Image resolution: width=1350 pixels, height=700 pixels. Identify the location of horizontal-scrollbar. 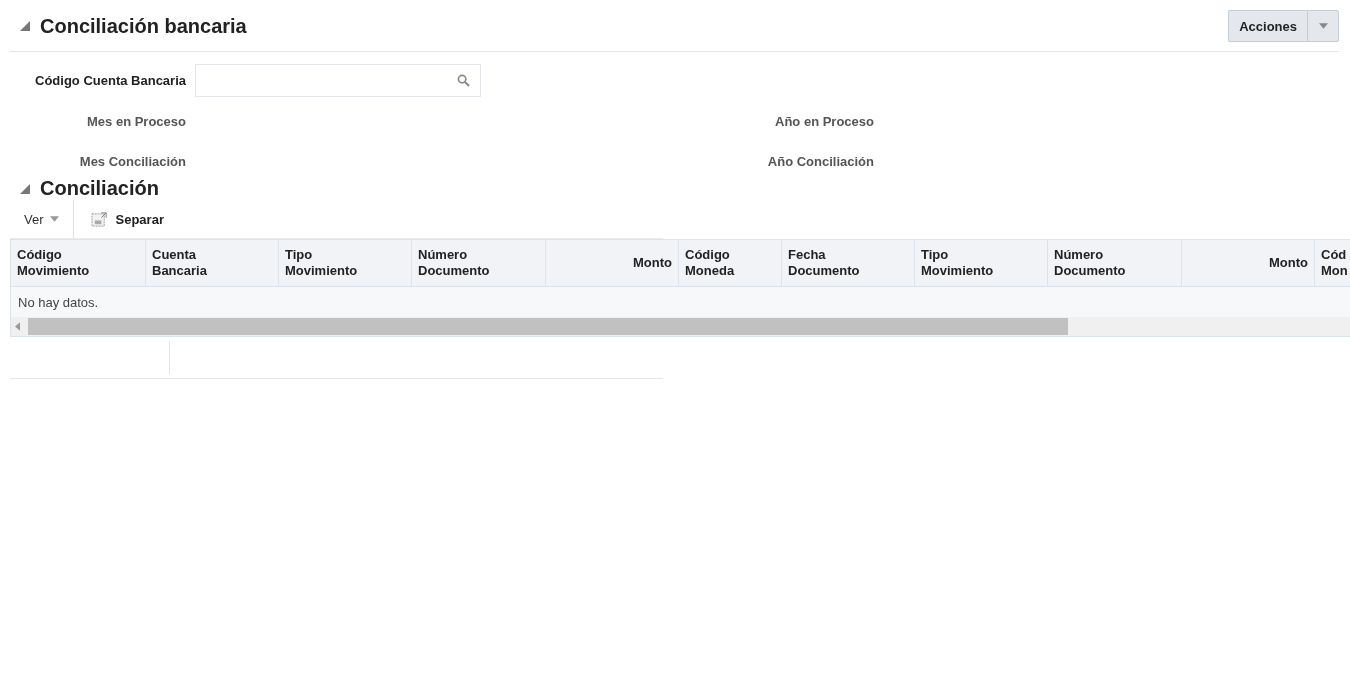
(680, 326).